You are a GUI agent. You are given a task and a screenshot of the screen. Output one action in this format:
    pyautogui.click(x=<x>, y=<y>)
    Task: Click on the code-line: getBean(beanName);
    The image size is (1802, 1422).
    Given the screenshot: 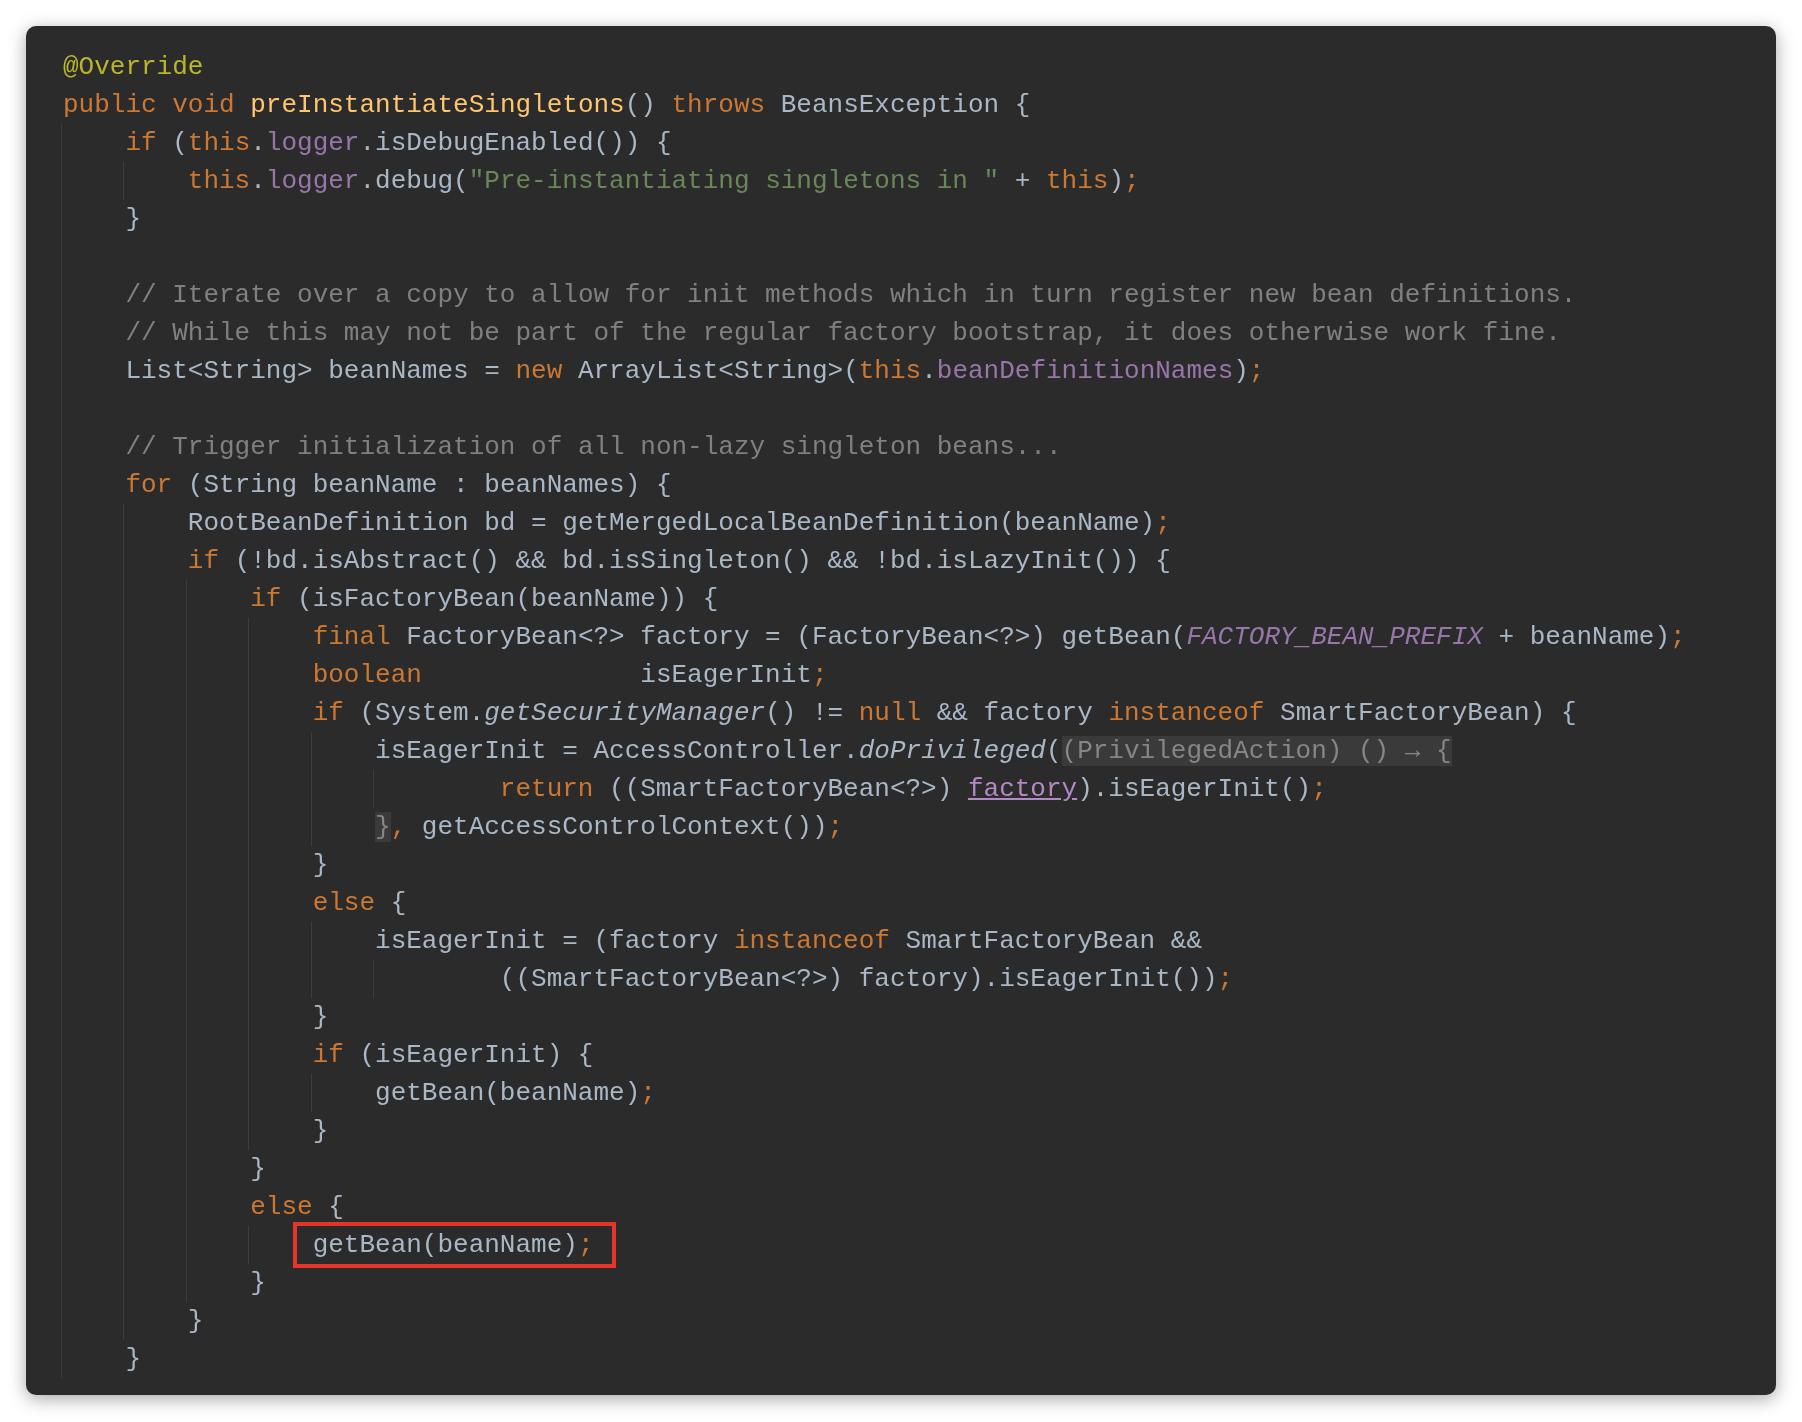 What is the action you would take?
    pyautogui.click(x=515, y=1093)
    